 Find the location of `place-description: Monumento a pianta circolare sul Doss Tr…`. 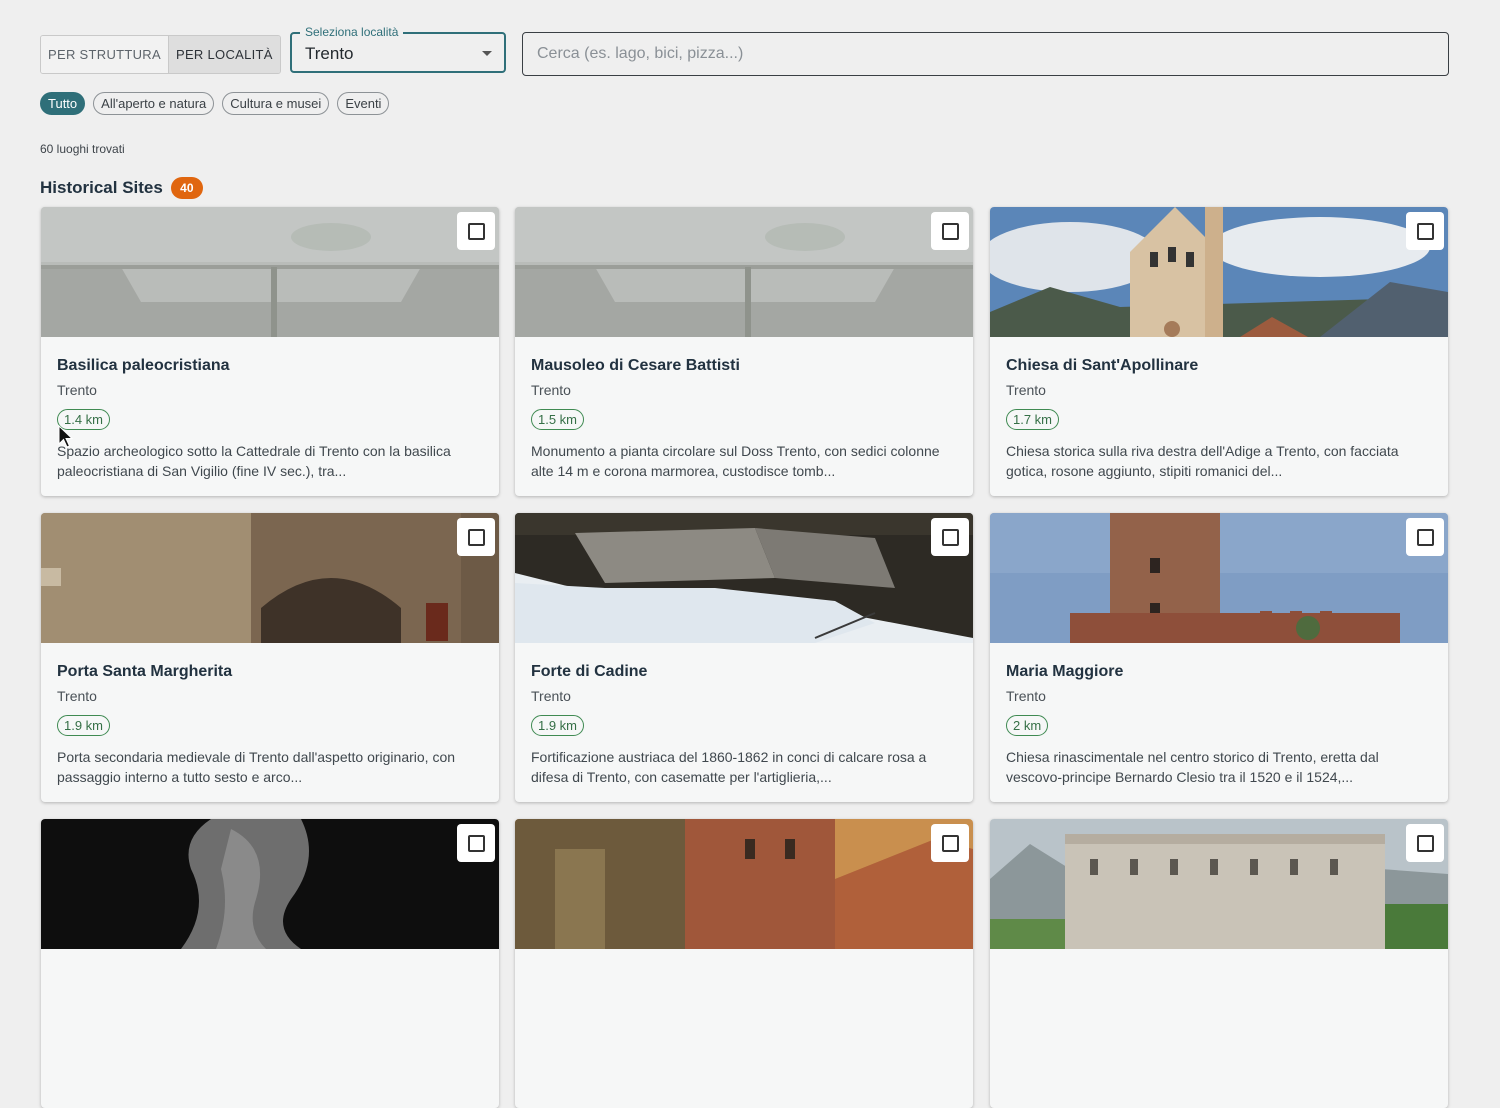

place-description: Monumento a pianta circolare sul Doss Tr… is located at coordinates (735, 461).